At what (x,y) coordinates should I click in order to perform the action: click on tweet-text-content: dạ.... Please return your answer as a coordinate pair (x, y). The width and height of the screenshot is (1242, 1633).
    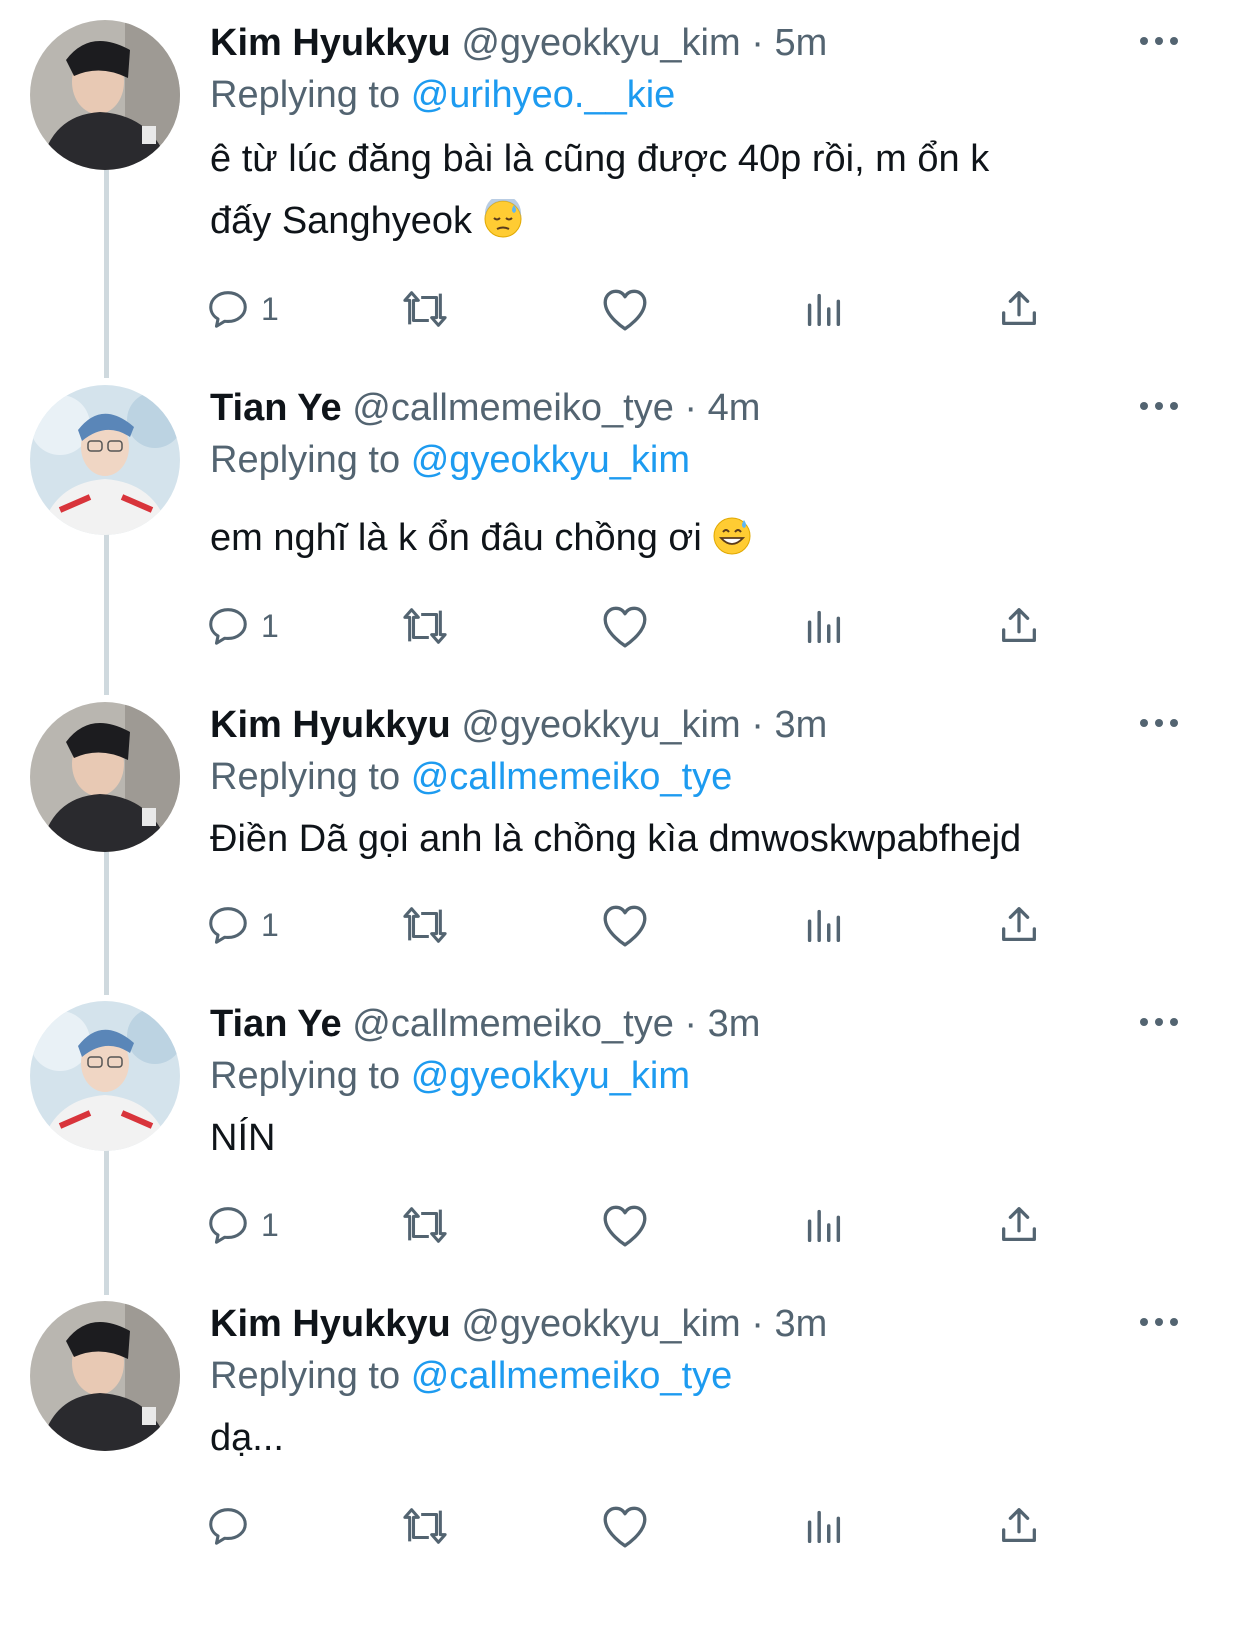
    Looking at the image, I should click on (247, 1438).